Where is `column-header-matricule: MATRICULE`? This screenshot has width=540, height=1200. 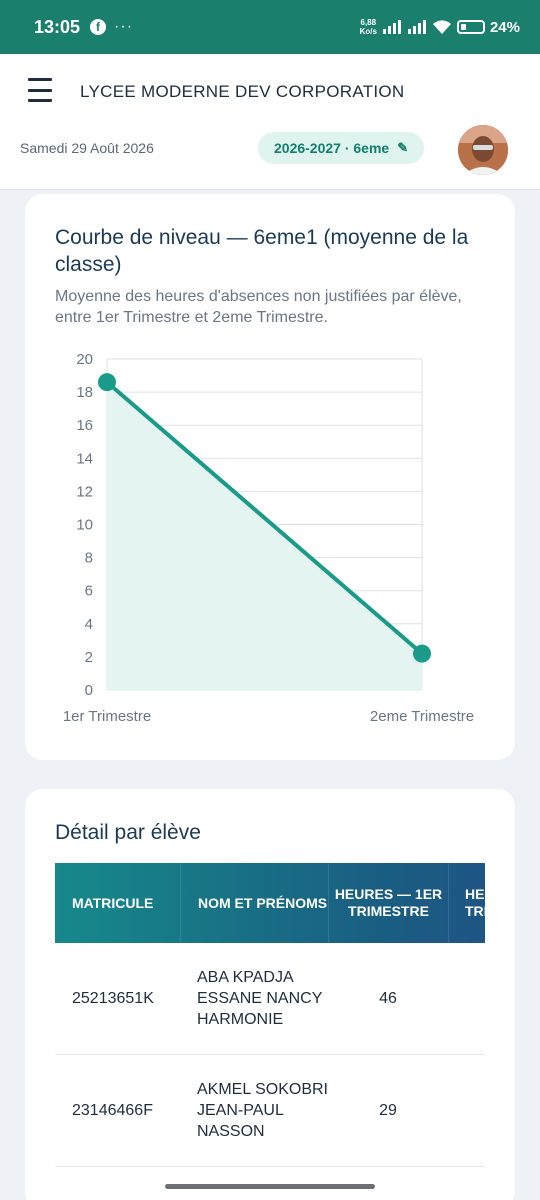 column-header-matricule: MATRICULE is located at coordinates (117, 903).